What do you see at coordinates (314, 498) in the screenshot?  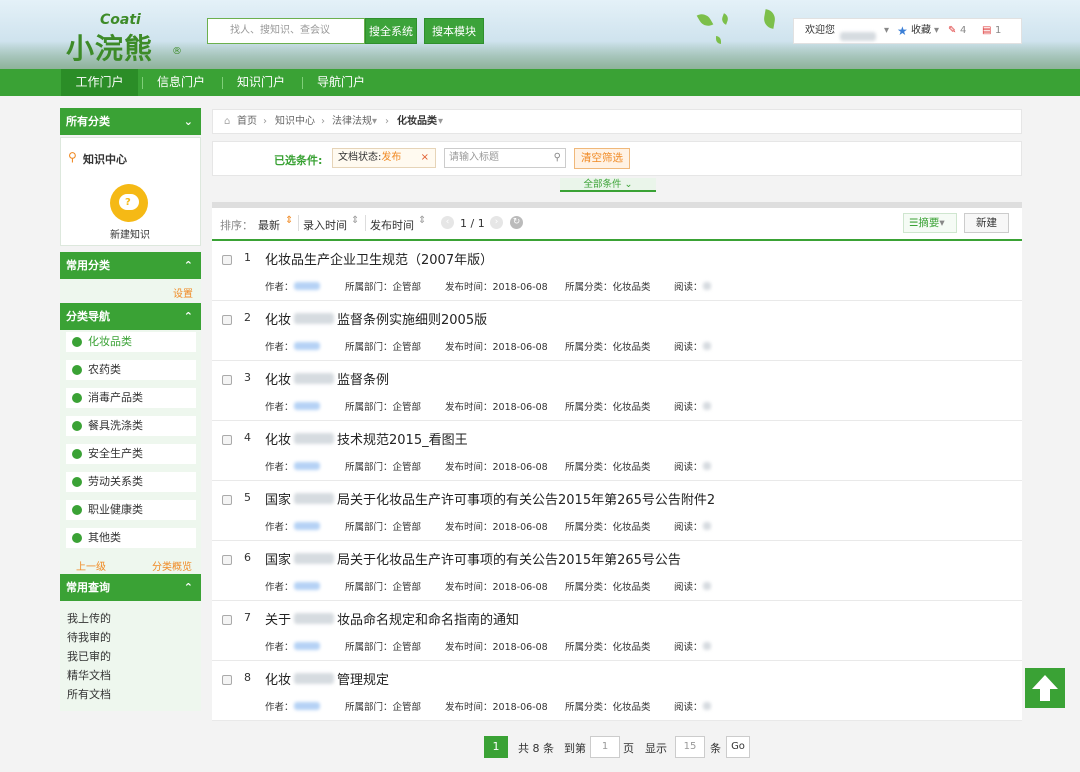 I see `redacted-text` at bounding box center [314, 498].